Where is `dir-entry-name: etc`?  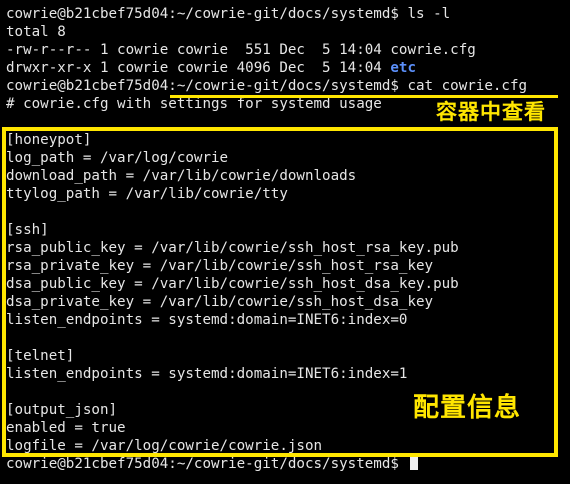
dir-entry-name: etc is located at coordinates (403, 68).